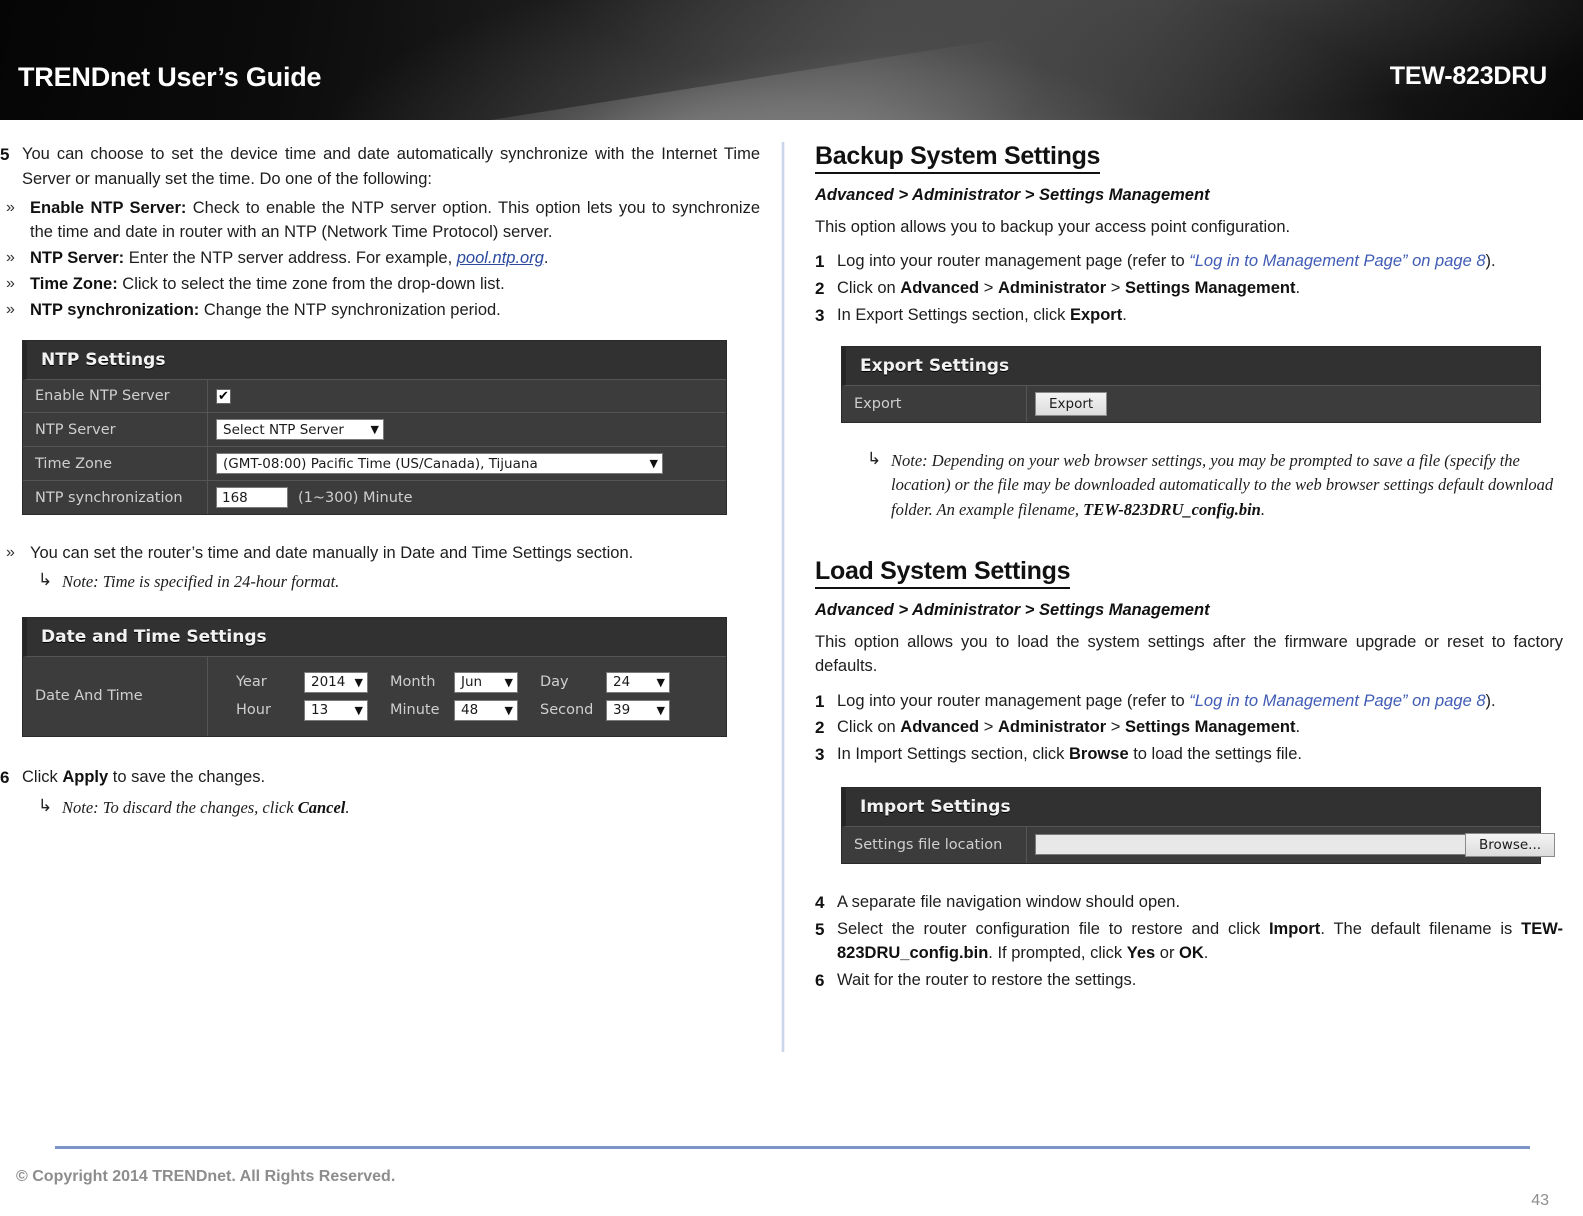 The height and width of the screenshot is (1216, 1583). I want to click on export-settings-panel: Export Settings Export Export, so click(1191, 384).